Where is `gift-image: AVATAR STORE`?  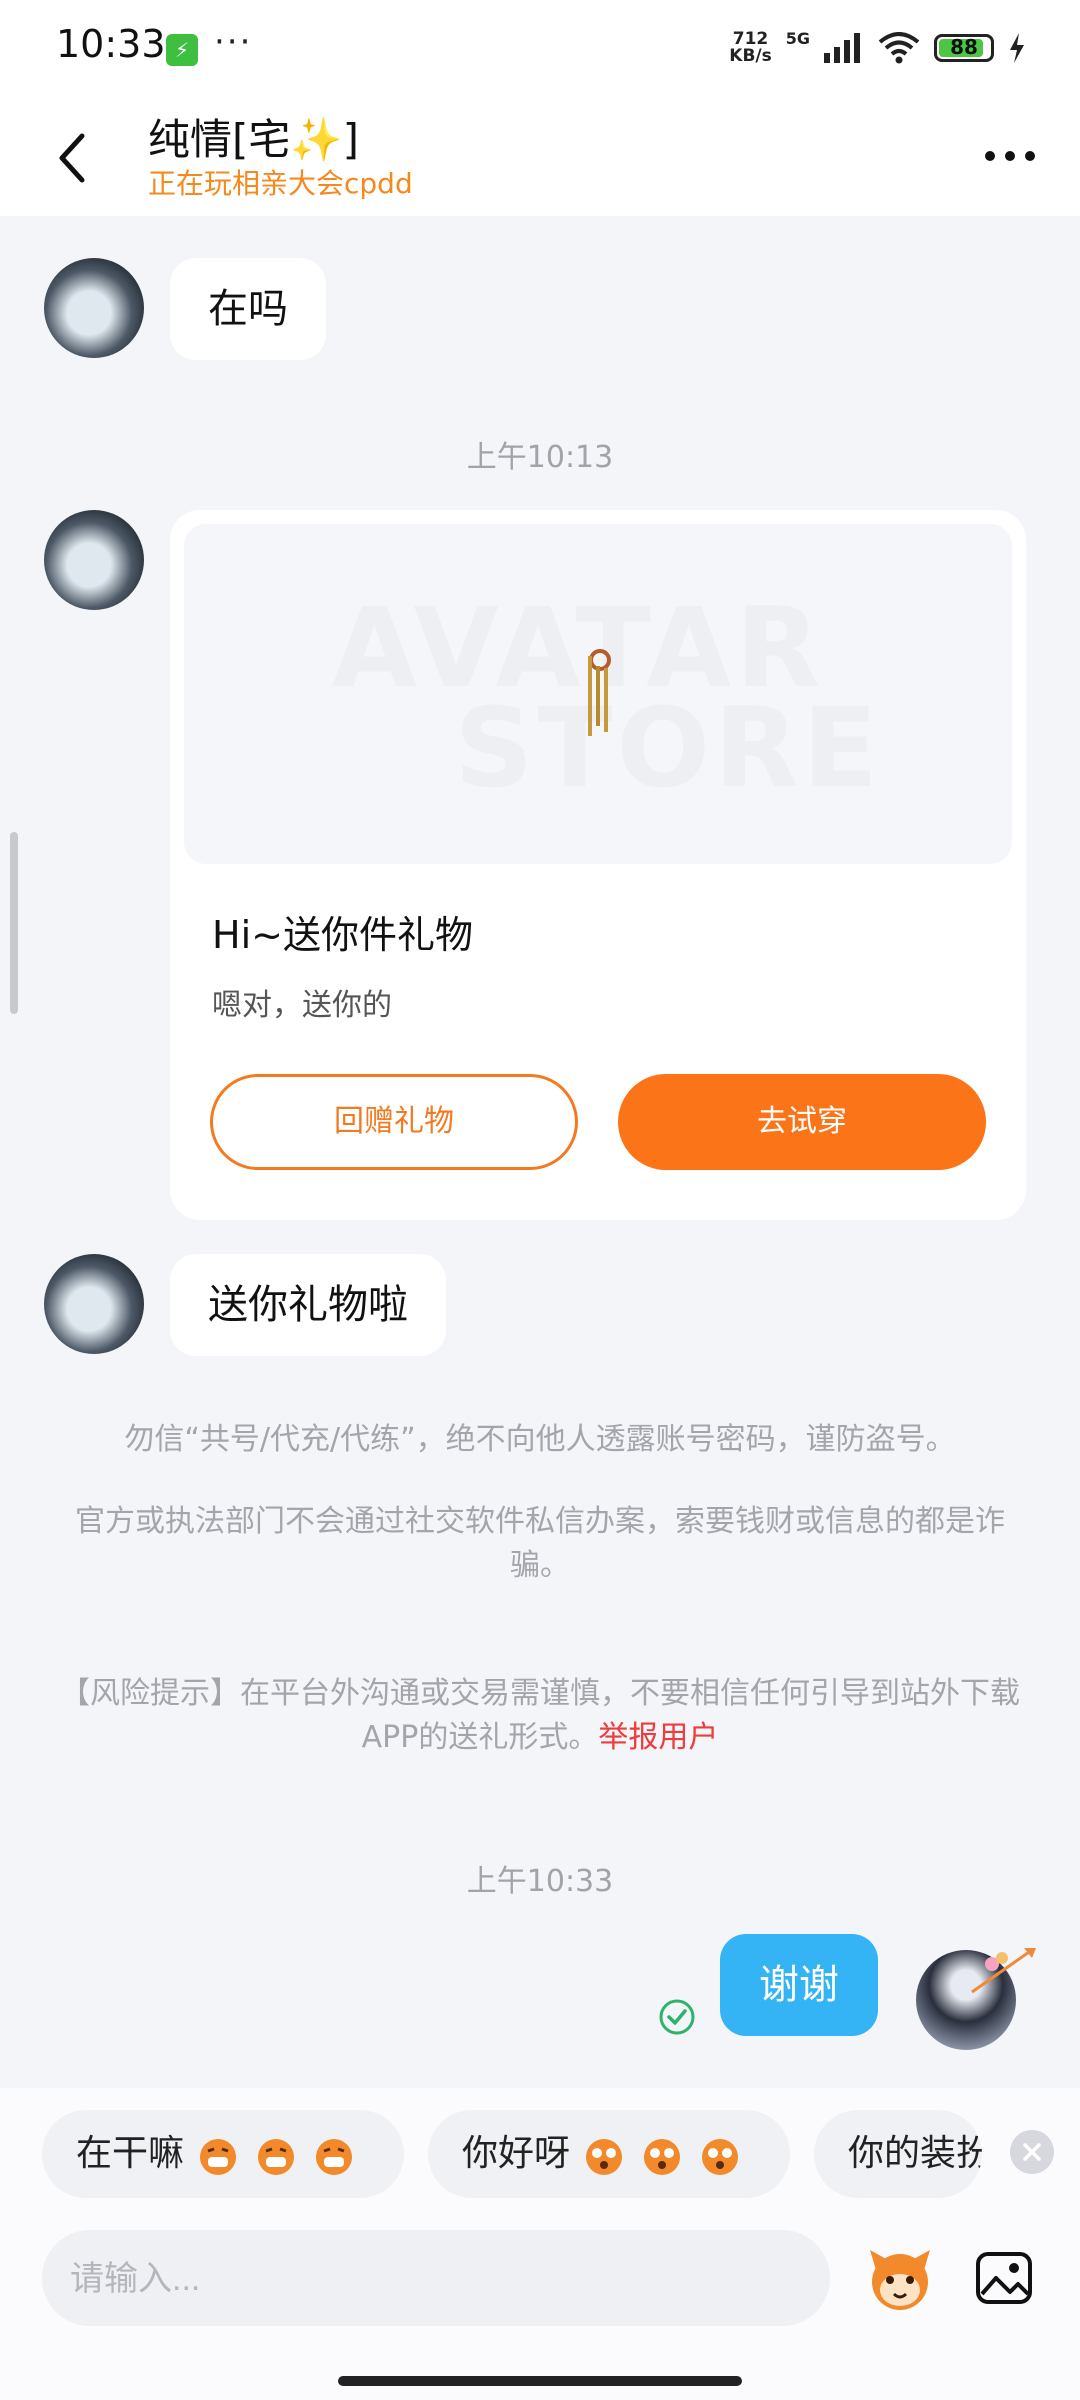
gift-image: AVATAR STORE is located at coordinates (598, 694).